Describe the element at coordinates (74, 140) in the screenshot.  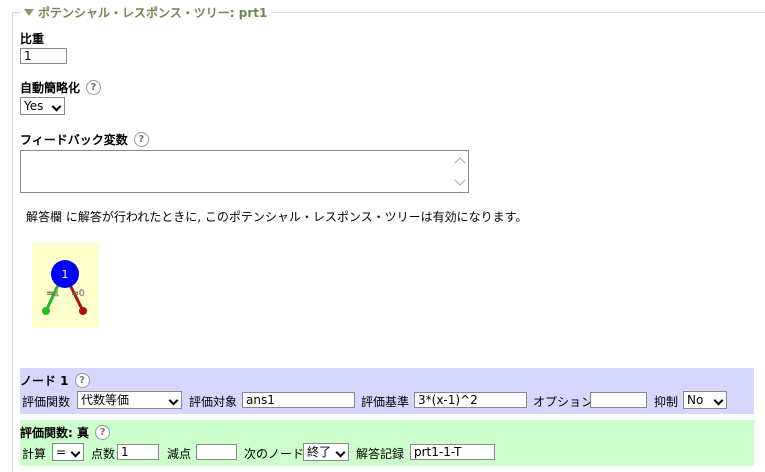
I see `feedbackvars-label-text: フィードバック変数` at that location.